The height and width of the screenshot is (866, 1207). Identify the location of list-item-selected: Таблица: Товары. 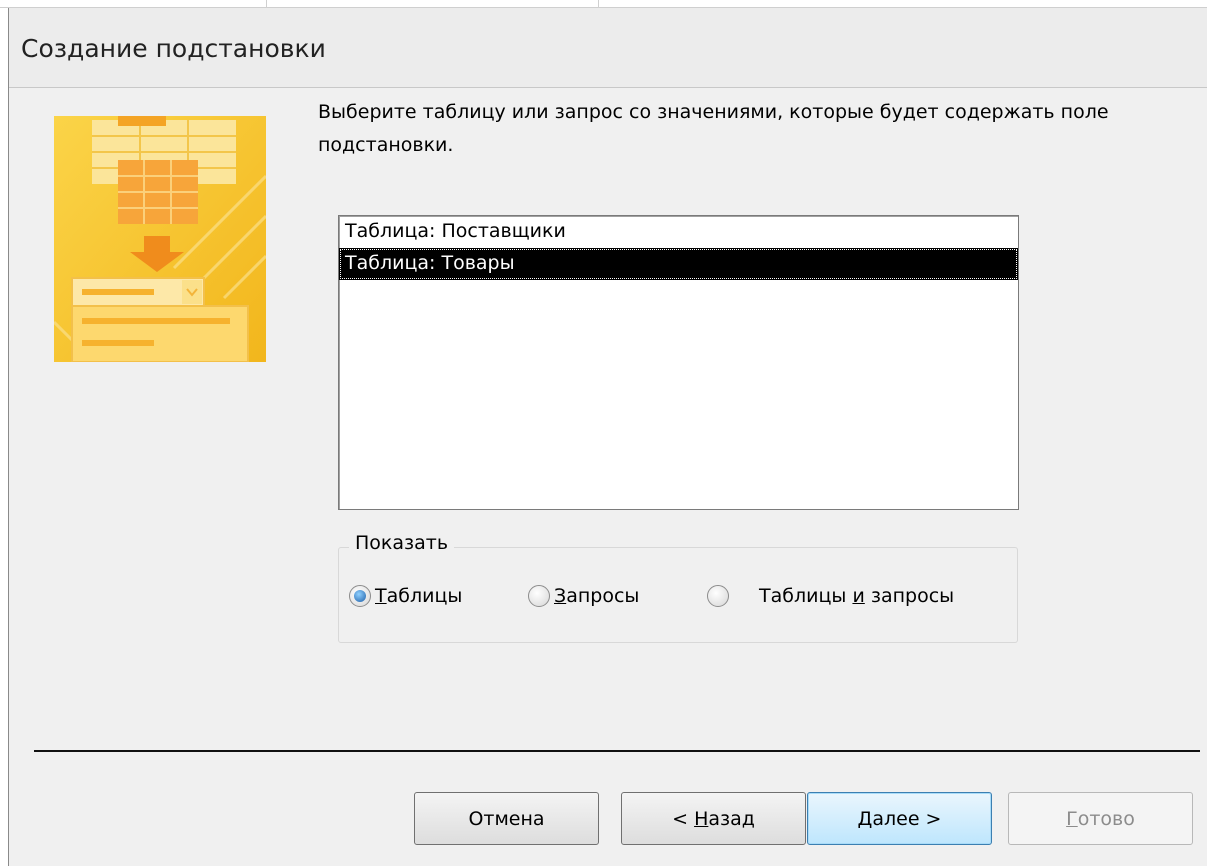
(678, 264).